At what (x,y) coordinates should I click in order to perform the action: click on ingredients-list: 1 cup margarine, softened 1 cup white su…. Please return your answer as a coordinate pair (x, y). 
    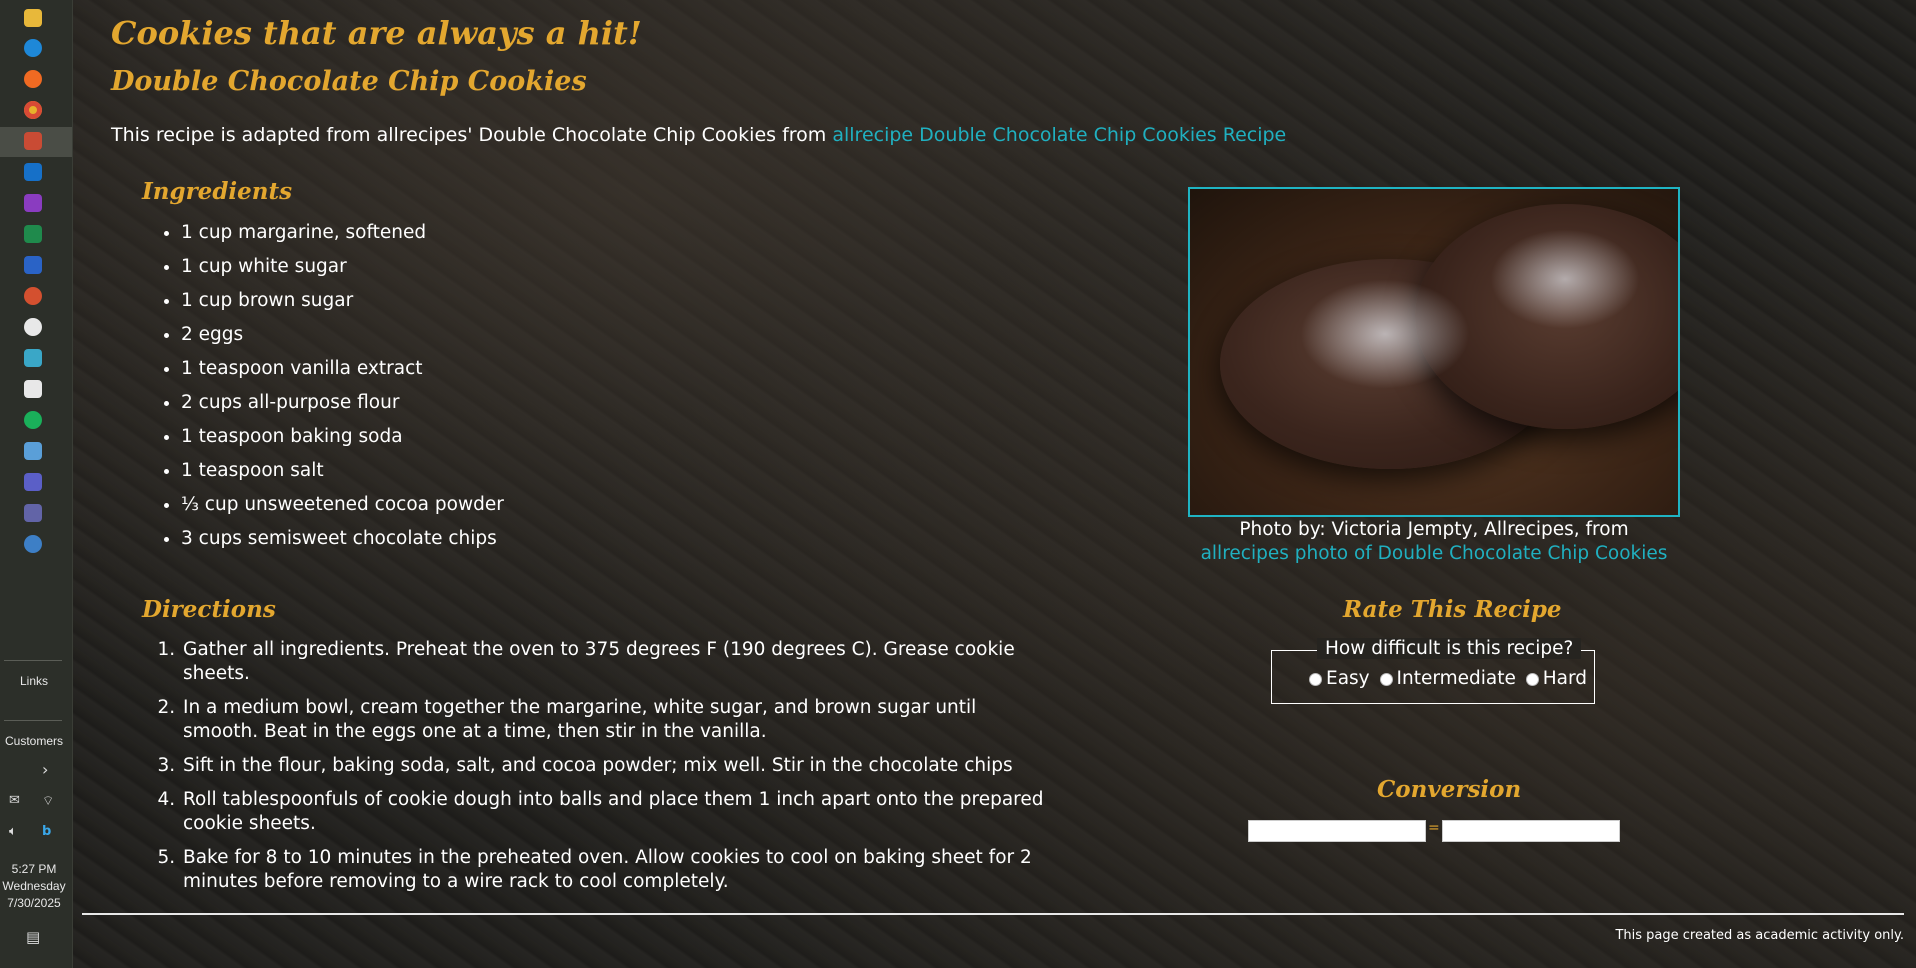
    Looking at the image, I should click on (342, 388).